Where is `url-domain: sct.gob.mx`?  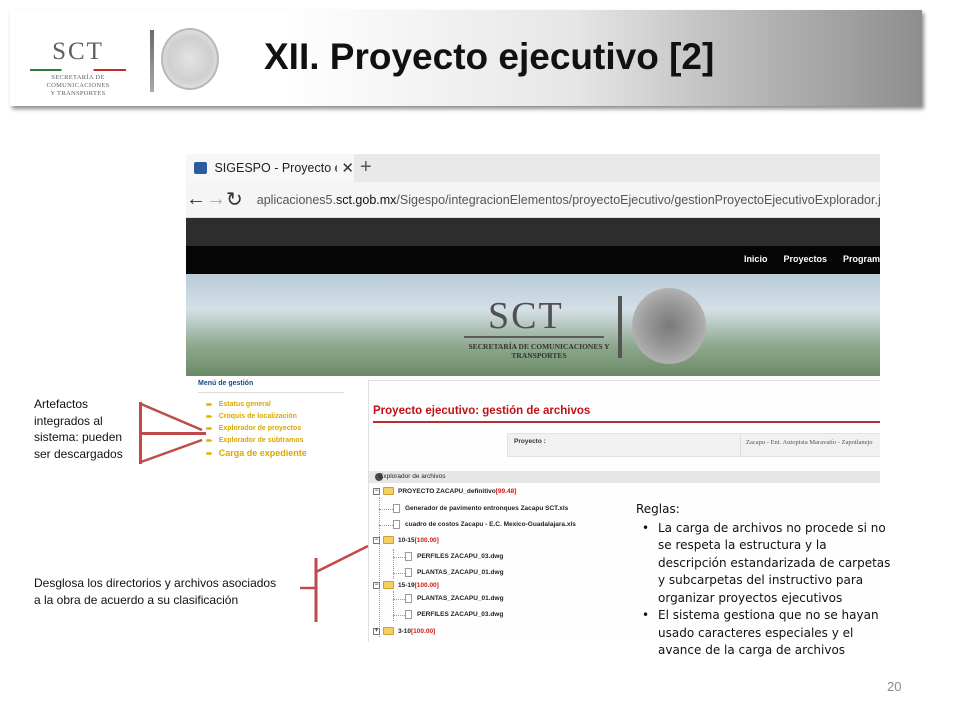 url-domain: sct.gob.mx is located at coordinates (366, 199).